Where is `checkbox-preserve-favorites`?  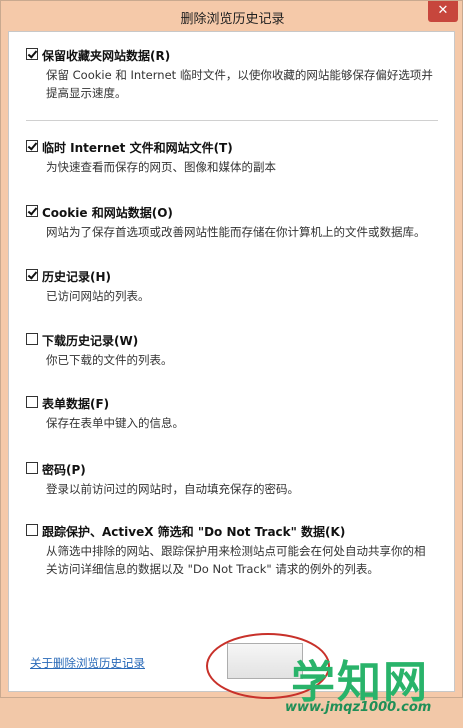 checkbox-preserve-favorites is located at coordinates (32, 54).